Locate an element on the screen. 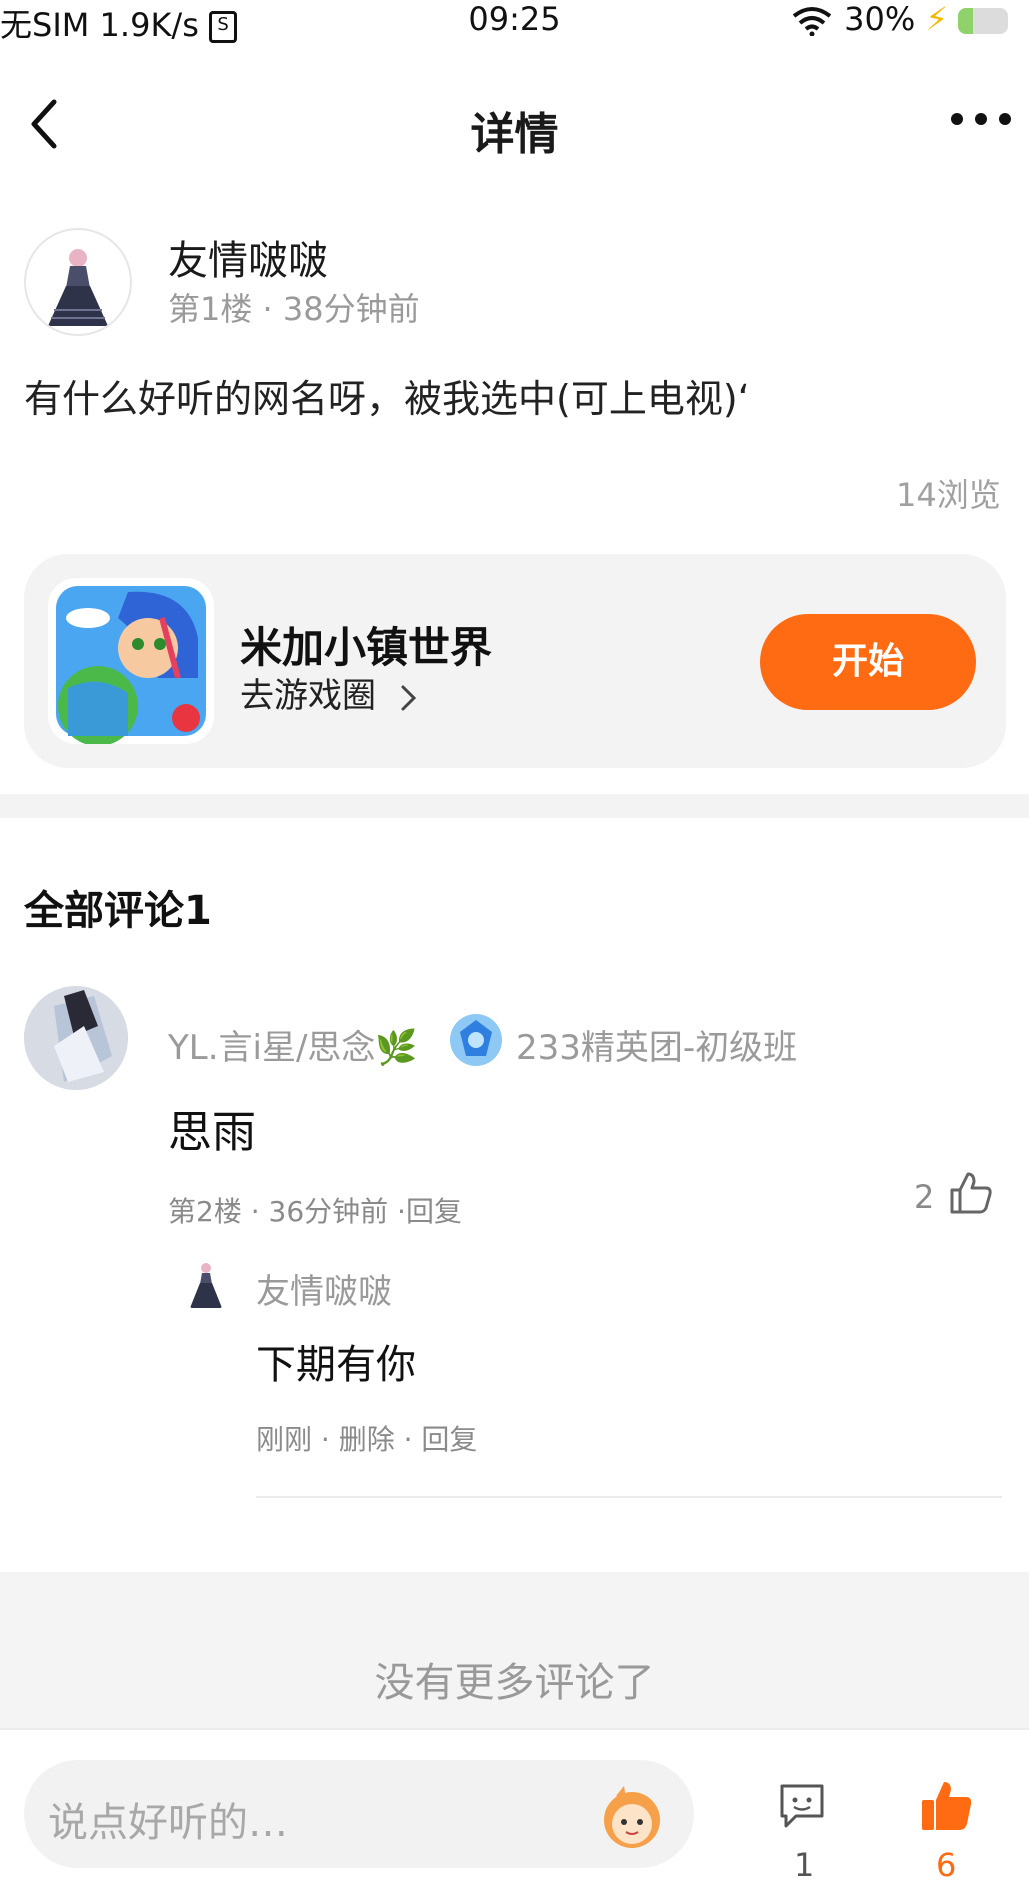 The image size is (1029, 1884). comment-like-button is located at coordinates (971, 1195).